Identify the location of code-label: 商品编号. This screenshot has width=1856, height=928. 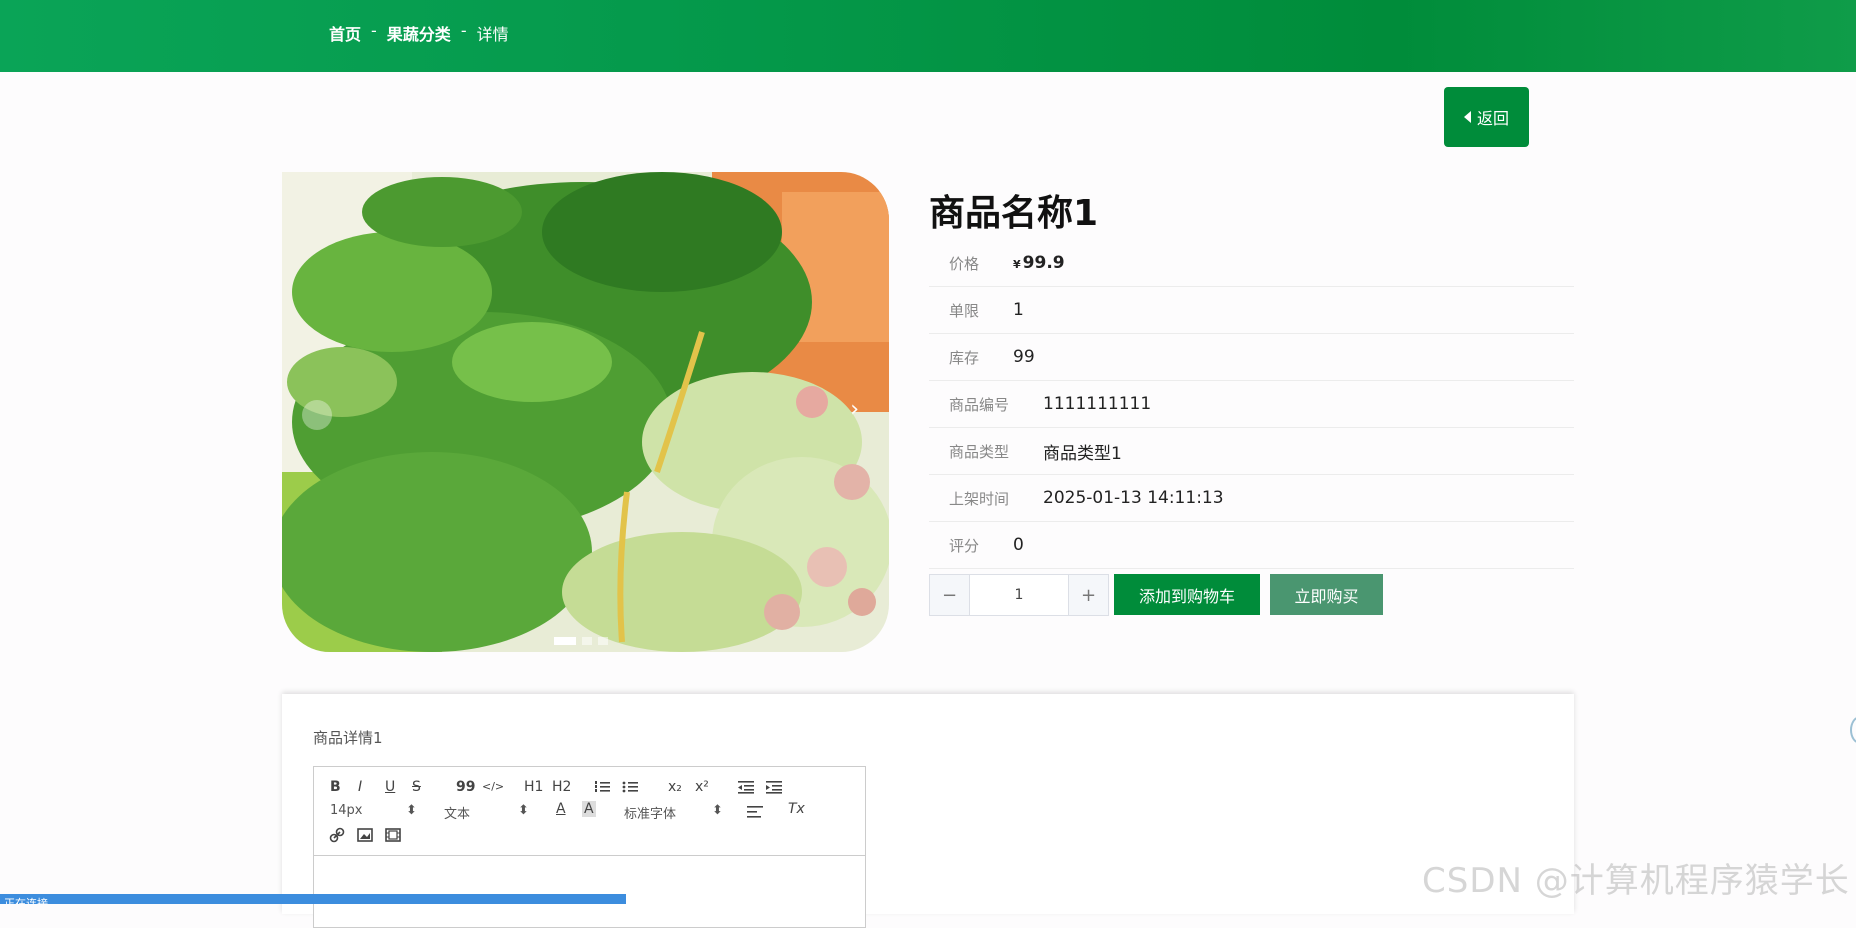
(979, 404).